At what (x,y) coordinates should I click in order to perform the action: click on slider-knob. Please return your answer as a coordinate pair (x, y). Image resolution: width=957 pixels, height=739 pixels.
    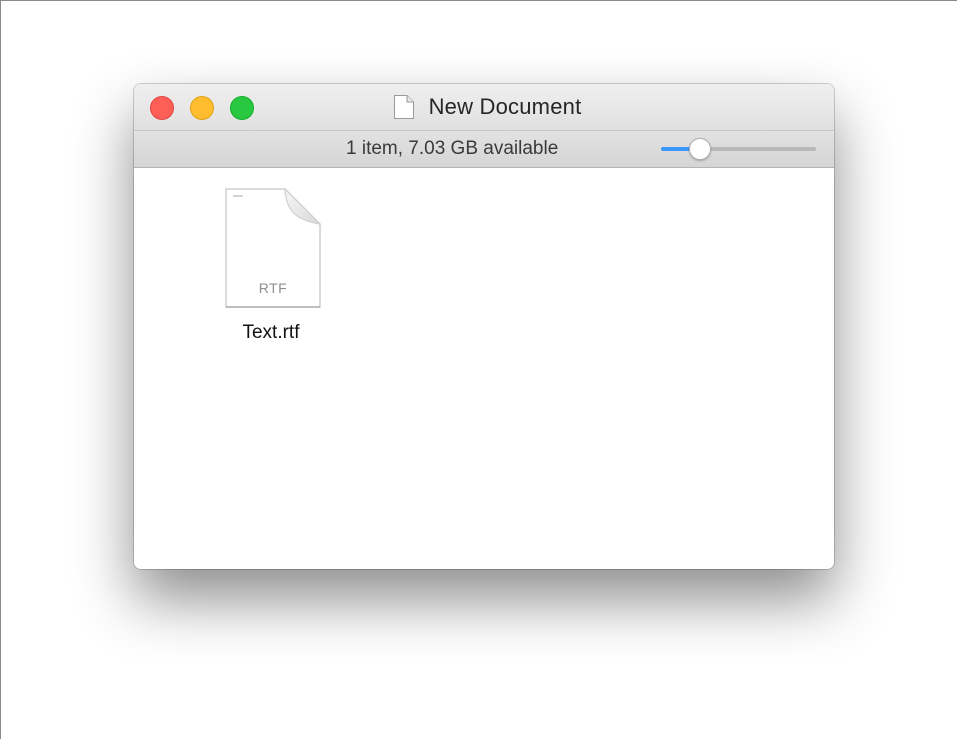
    Looking at the image, I should click on (699, 149).